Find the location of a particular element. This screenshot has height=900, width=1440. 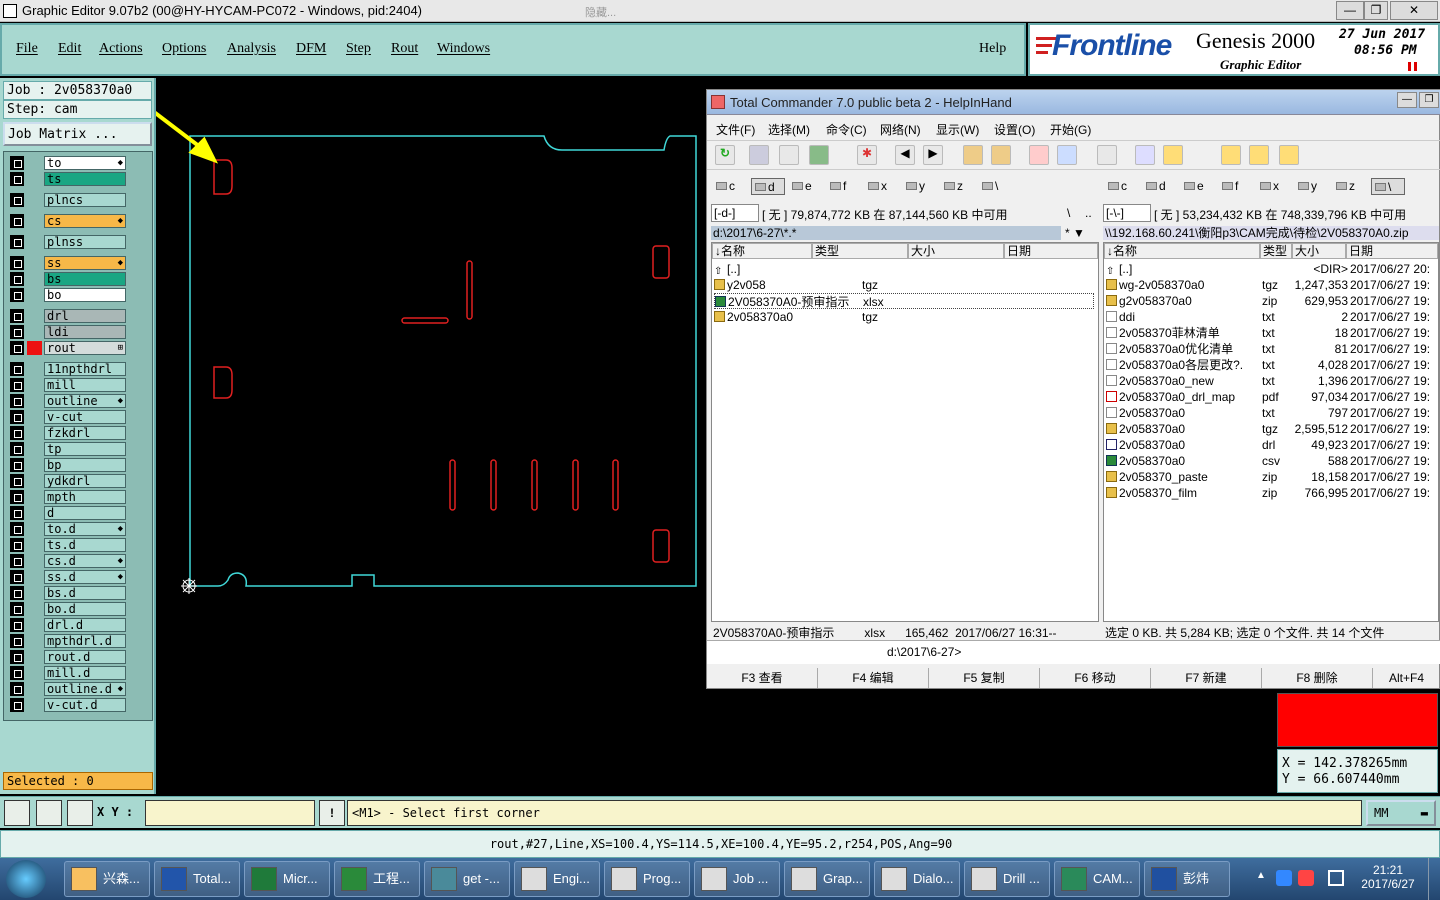

right-file-row: g2v058370a0 zip 629,953 2017/06/27 19: is located at coordinates (1272, 301).